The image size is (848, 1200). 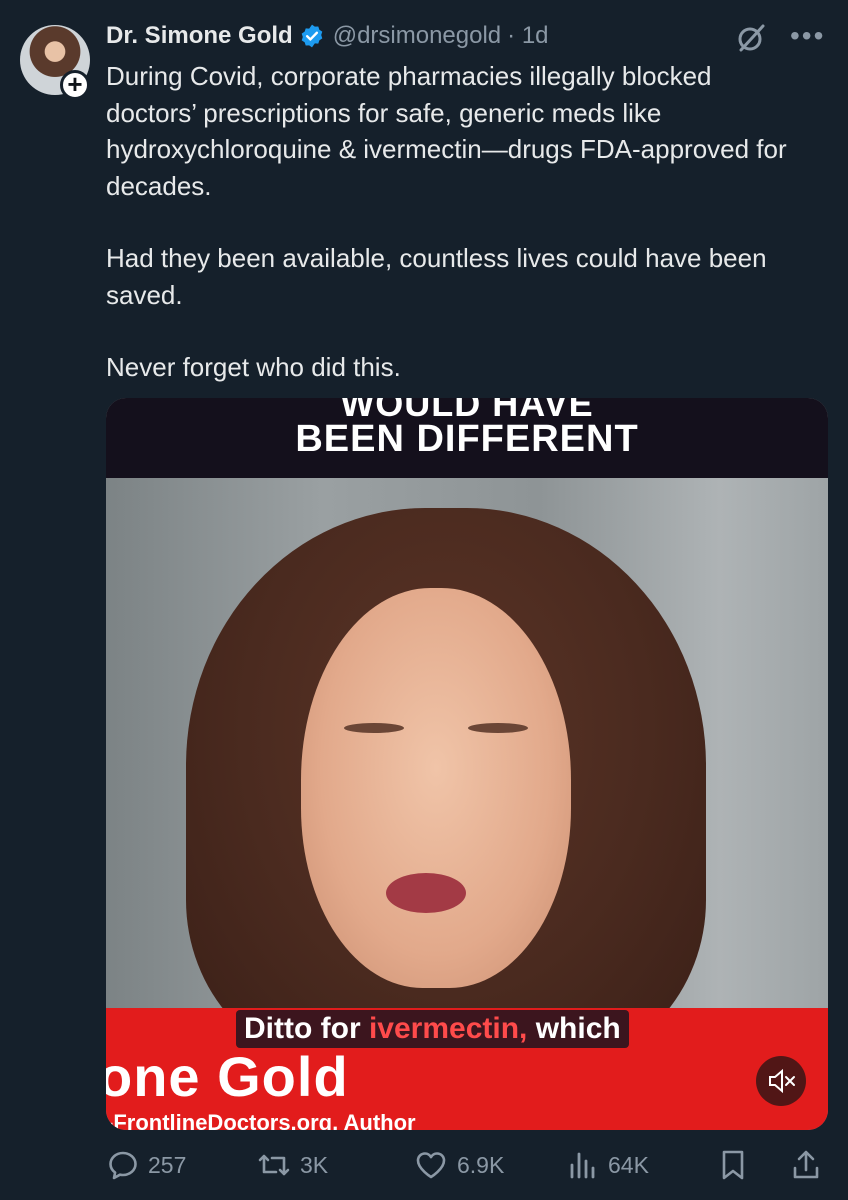 I want to click on tweet-paragraph: Never forget who did this., so click(x=253, y=367).